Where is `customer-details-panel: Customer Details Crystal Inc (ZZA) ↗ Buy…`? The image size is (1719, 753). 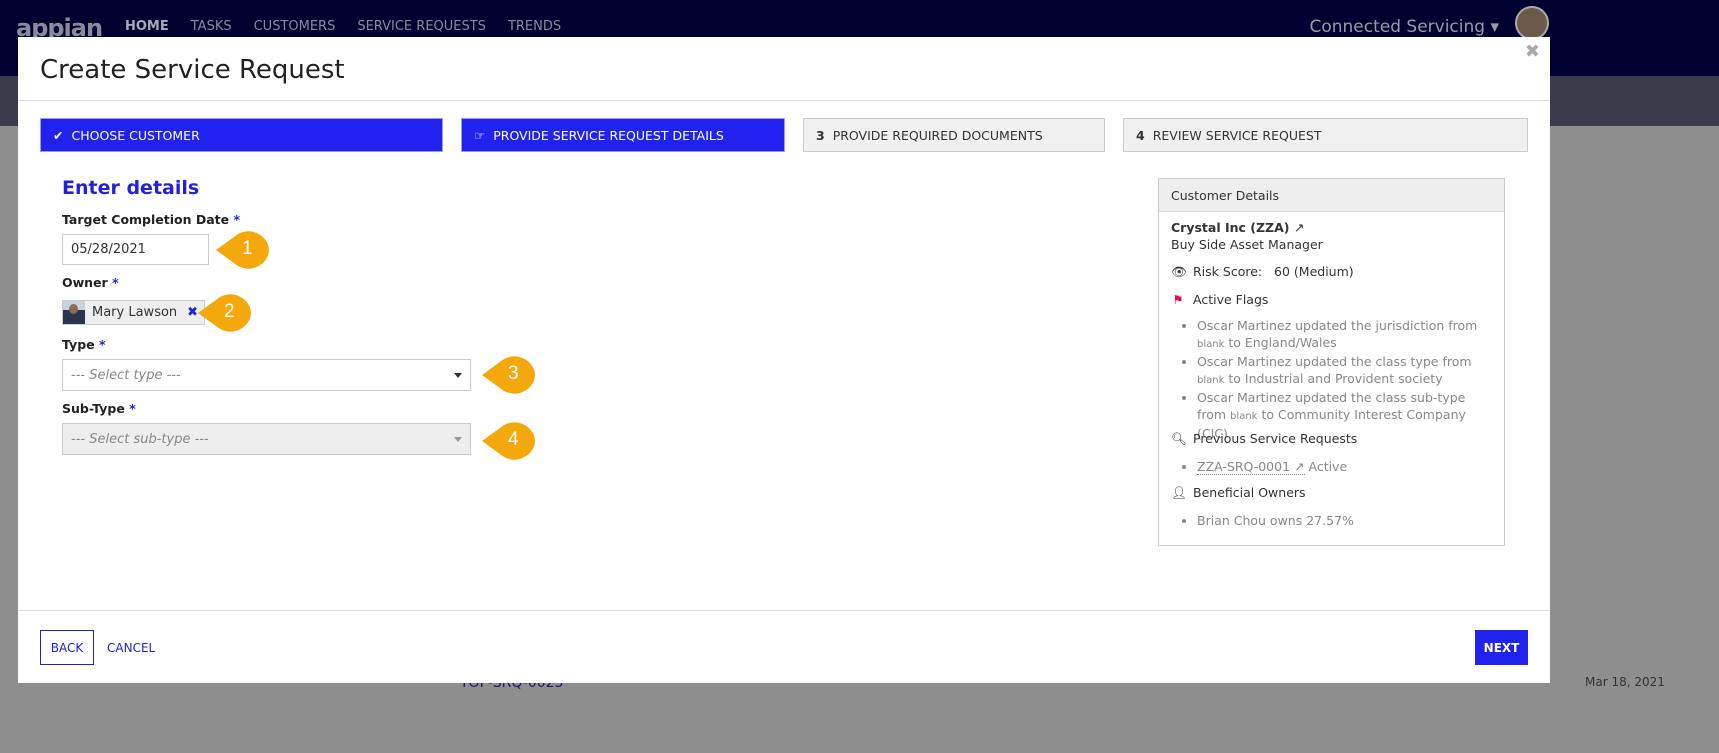
customer-details-panel: Customer Details Crystal Inc (ZZA) ↗ Buy… is located at coordinates (1331, 362).